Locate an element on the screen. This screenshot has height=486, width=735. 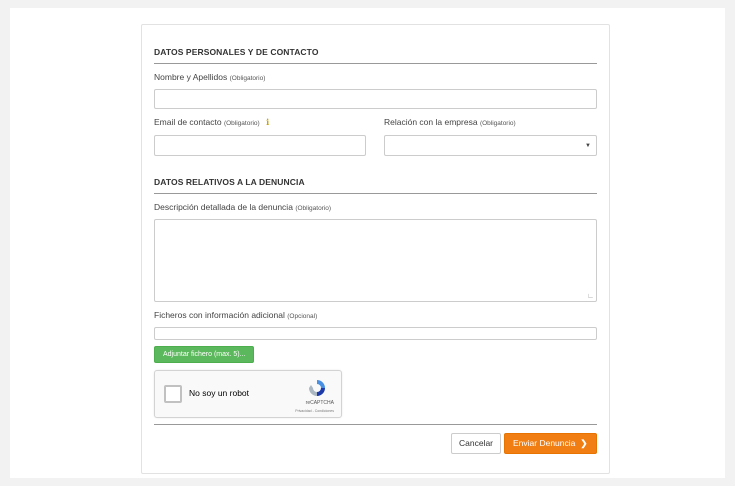
submit-complaint-button: Enviar Denuncia ❯ is located at coordinates (550, 443).